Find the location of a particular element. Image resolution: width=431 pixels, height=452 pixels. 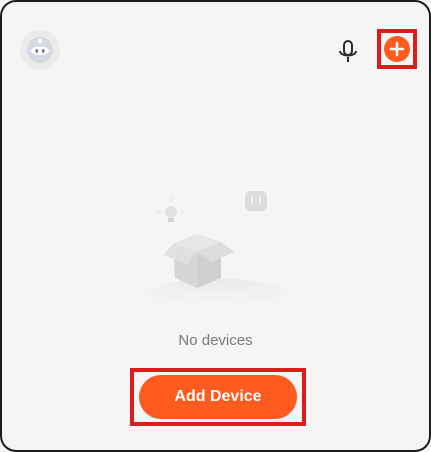

add-device-button: Add Device is located at coordinates (218, 397).